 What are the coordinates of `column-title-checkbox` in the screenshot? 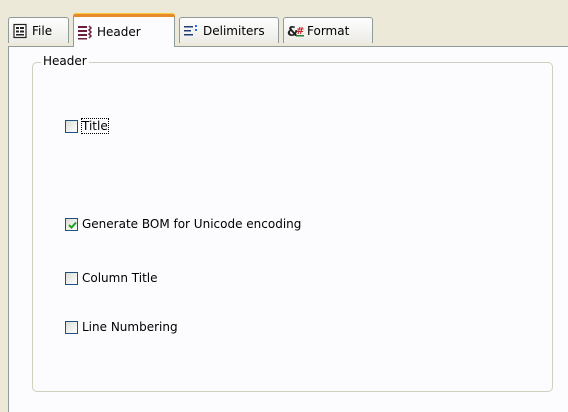 It's located at (71, 278).